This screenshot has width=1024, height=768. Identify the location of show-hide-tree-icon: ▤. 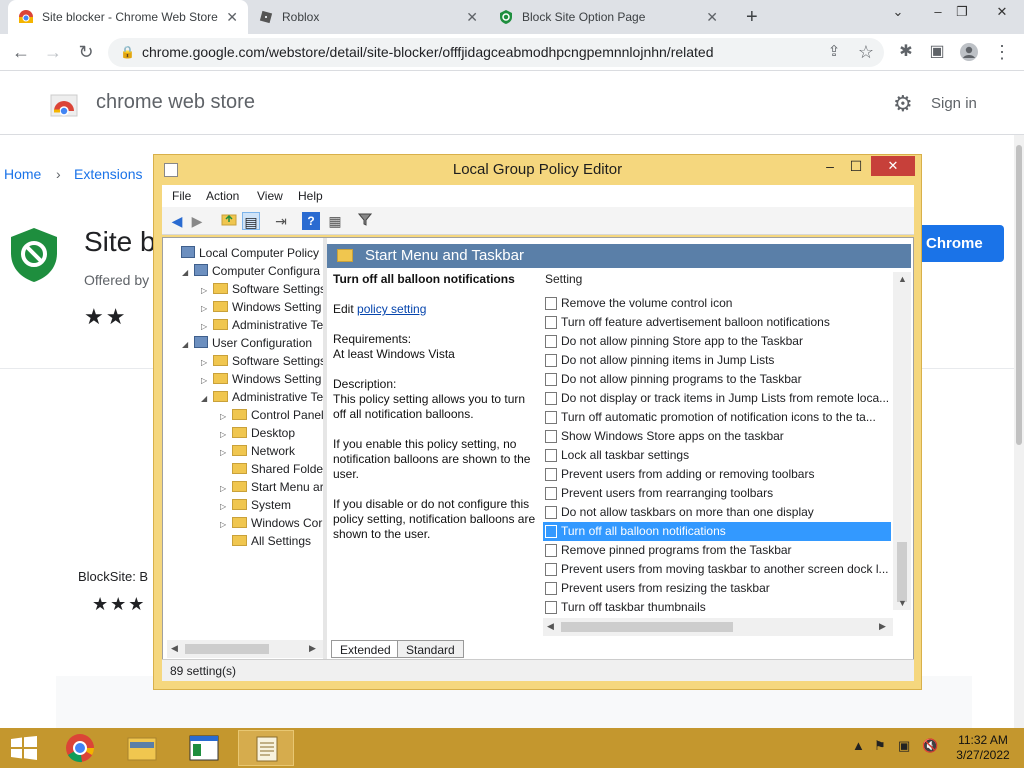
(251, 221).